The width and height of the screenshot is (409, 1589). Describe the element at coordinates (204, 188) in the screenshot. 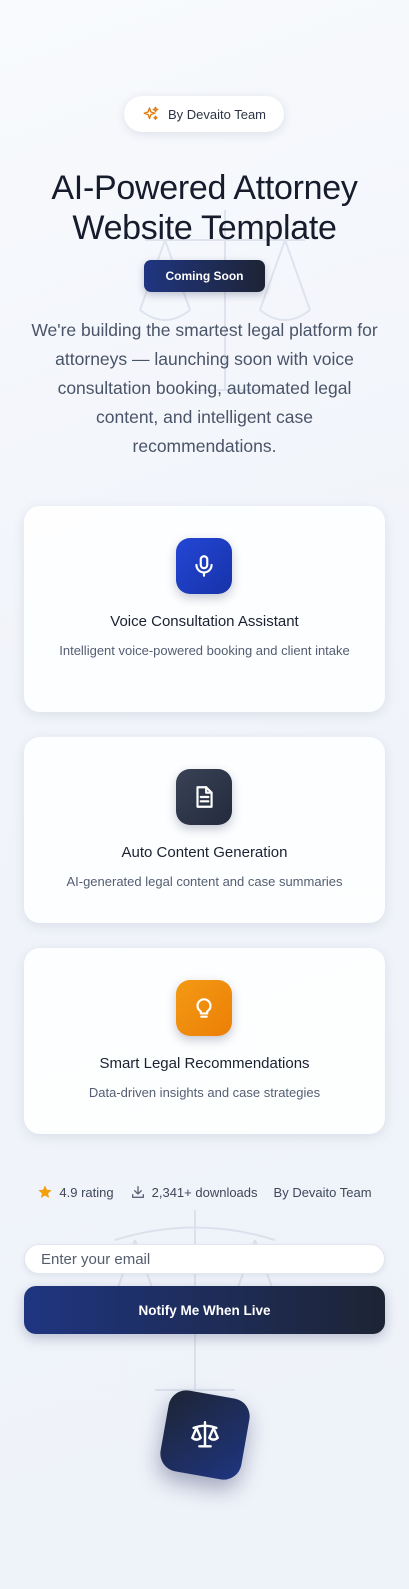

I see `title-line-1: AI-Powered Attorney` at that location.